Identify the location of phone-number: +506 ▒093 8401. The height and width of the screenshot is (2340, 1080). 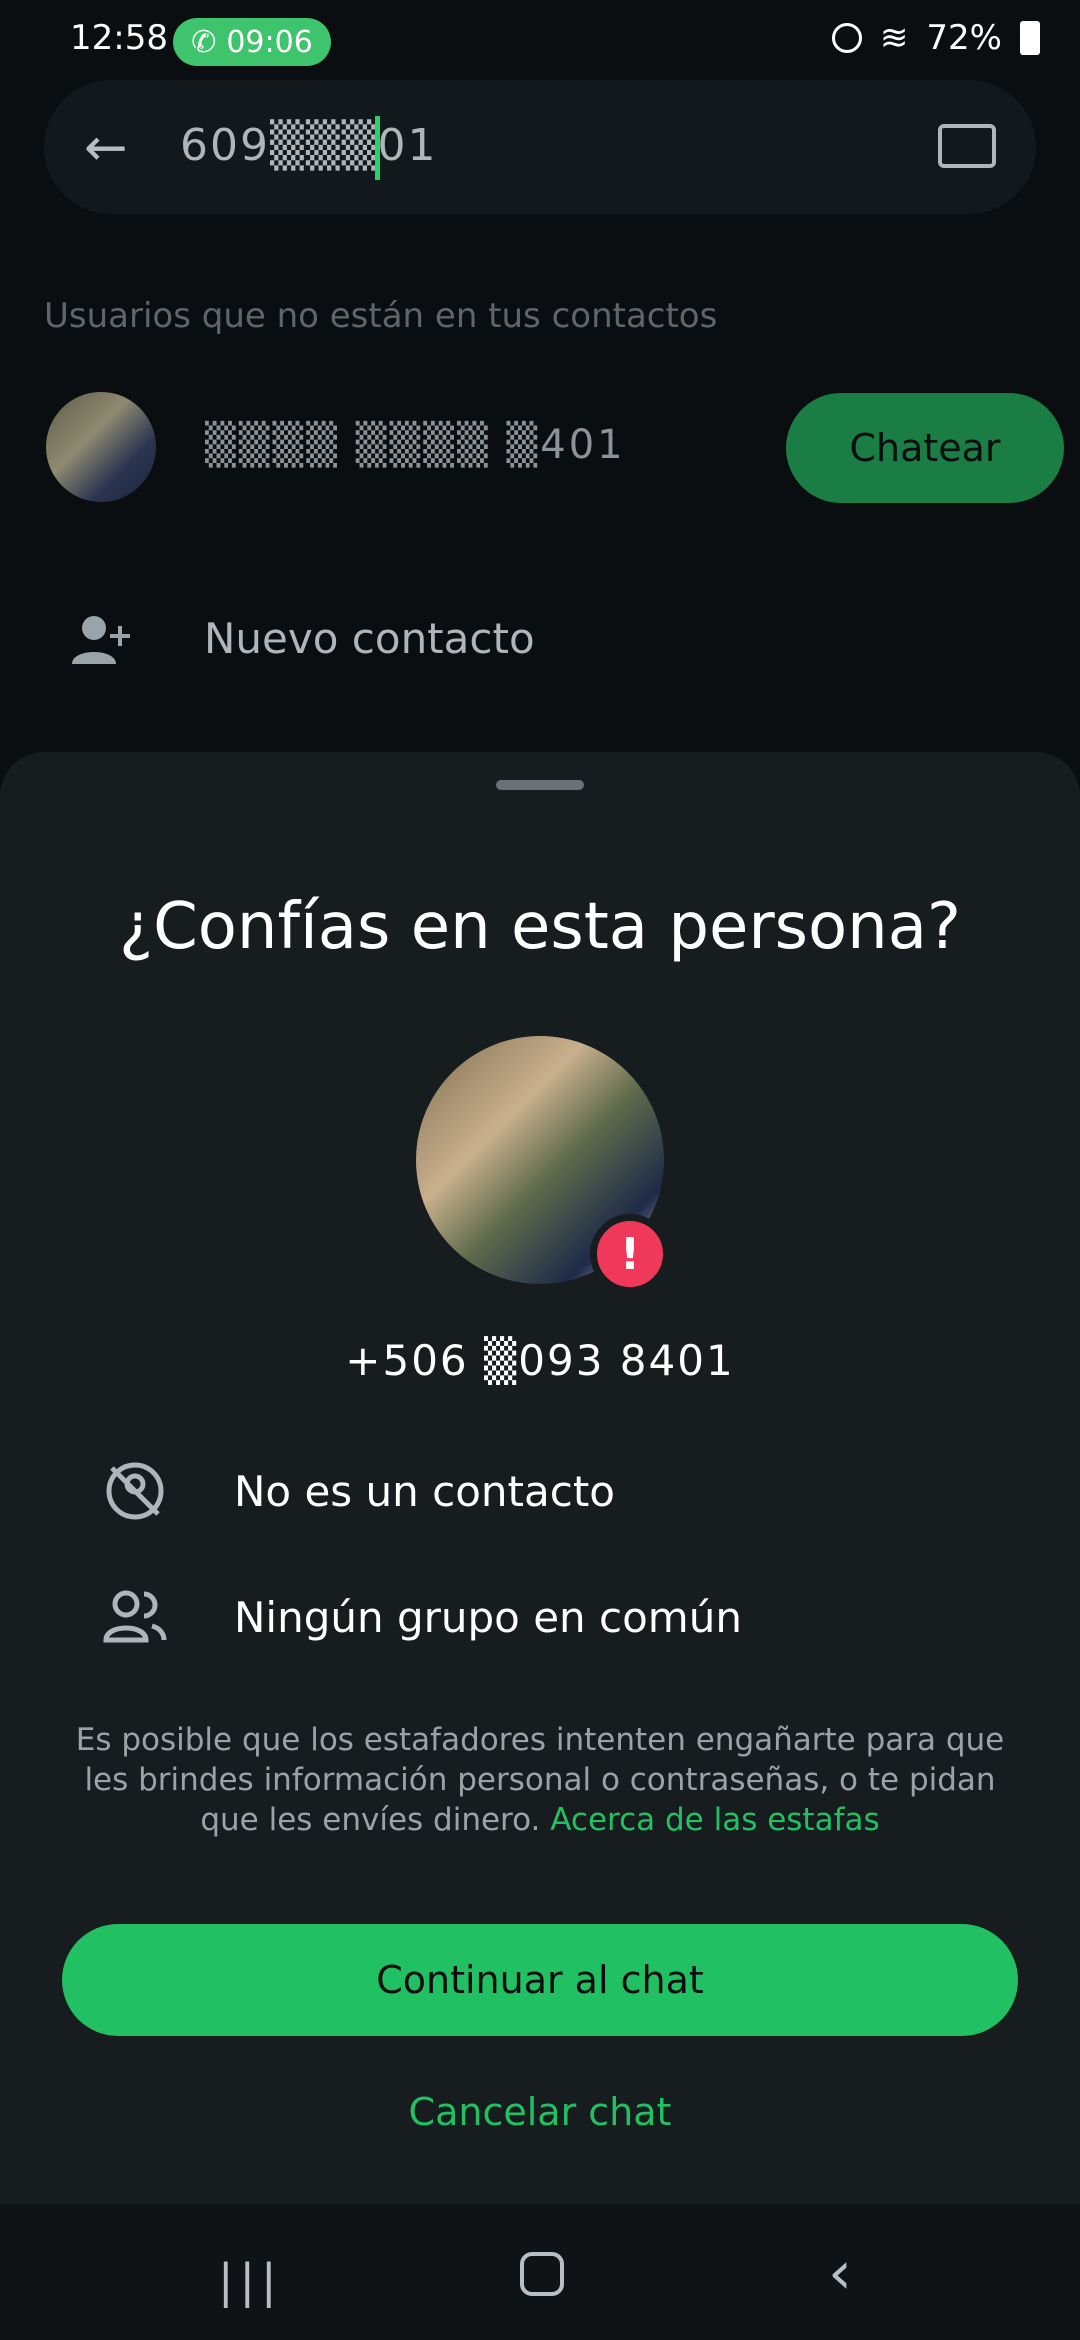
(540, 1360).